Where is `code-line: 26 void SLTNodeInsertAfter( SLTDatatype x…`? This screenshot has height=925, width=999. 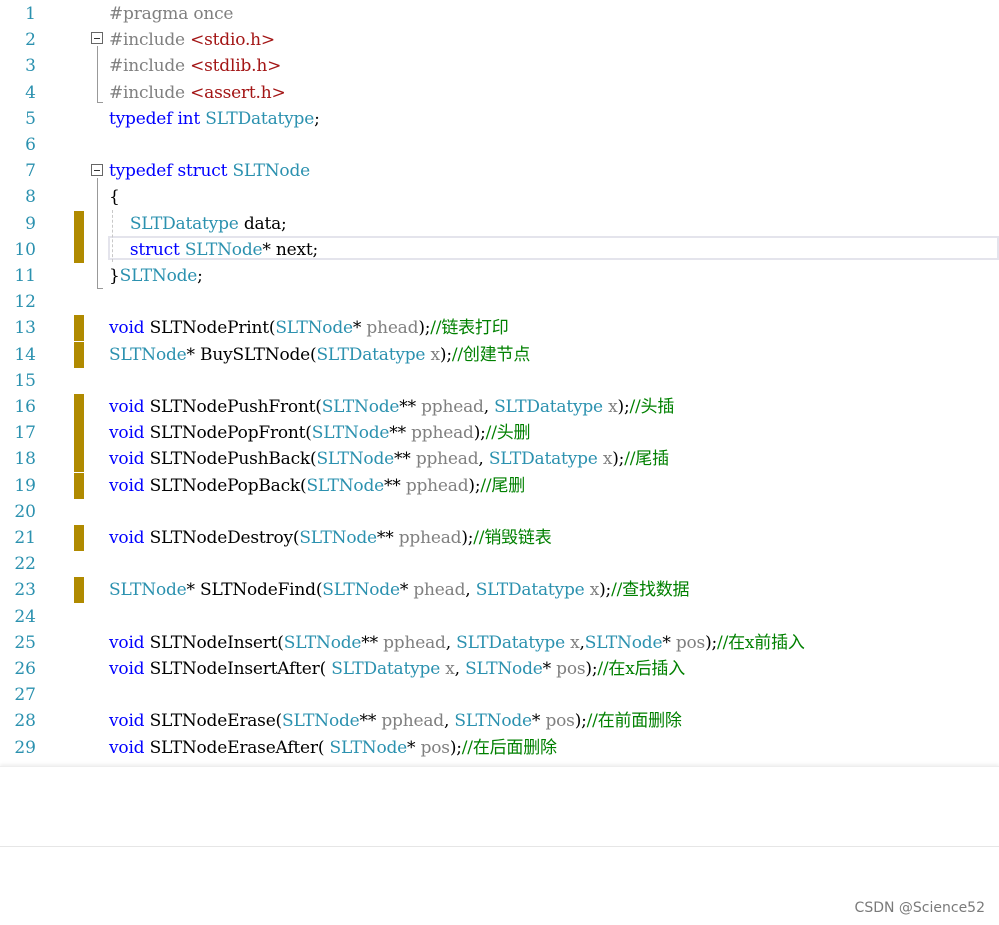
code-line: 26 void SLTNodeInsertAfter( SLTDatatype x… is located at coordinates (499, 669).